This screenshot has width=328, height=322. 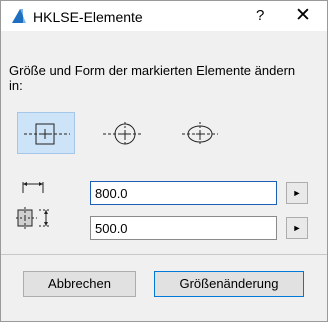 I want to click on window-title: HKLSE-Elemente, so click(x=88, y=17).